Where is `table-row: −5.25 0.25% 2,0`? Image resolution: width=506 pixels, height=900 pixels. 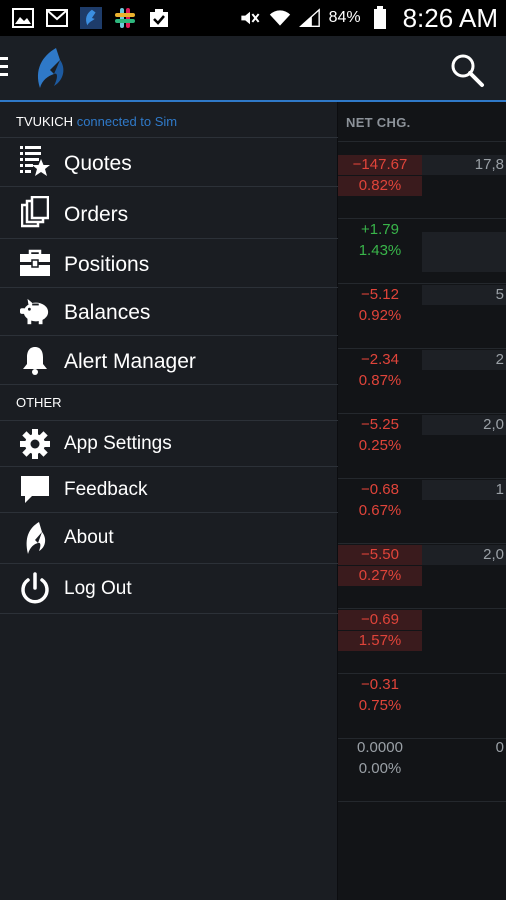 table-row: −5.25 0.25% 2,0 is located at coordinates (422, 447).